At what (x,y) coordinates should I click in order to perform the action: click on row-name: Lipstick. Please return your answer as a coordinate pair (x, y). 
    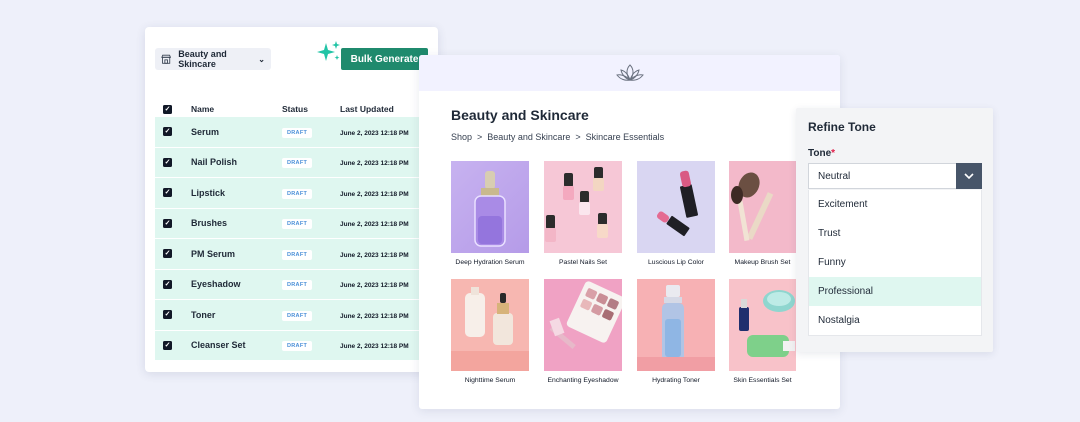
    Looking at the image, I should click on (208, 192).